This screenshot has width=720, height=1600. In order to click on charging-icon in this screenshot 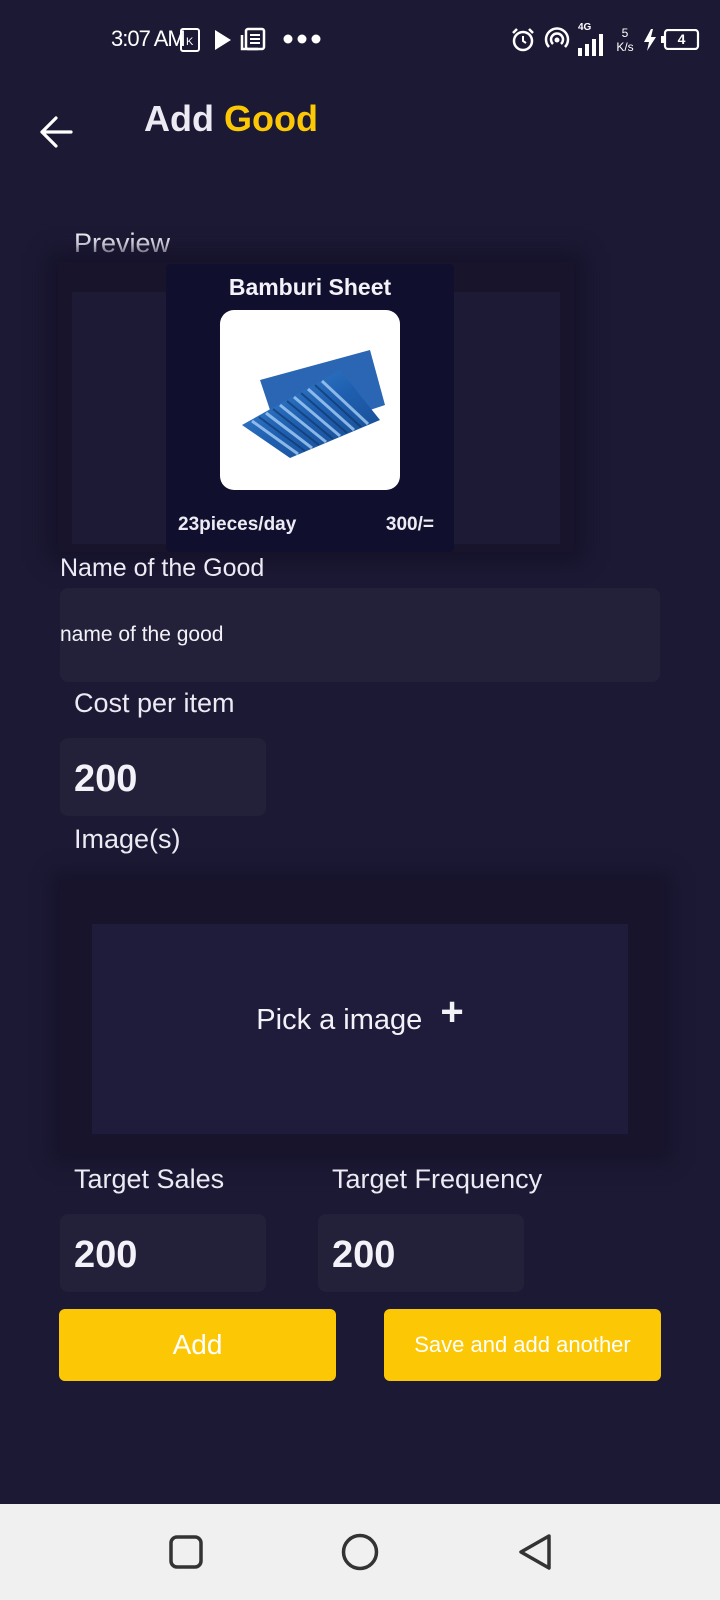, I will do `click(650, 40)`.